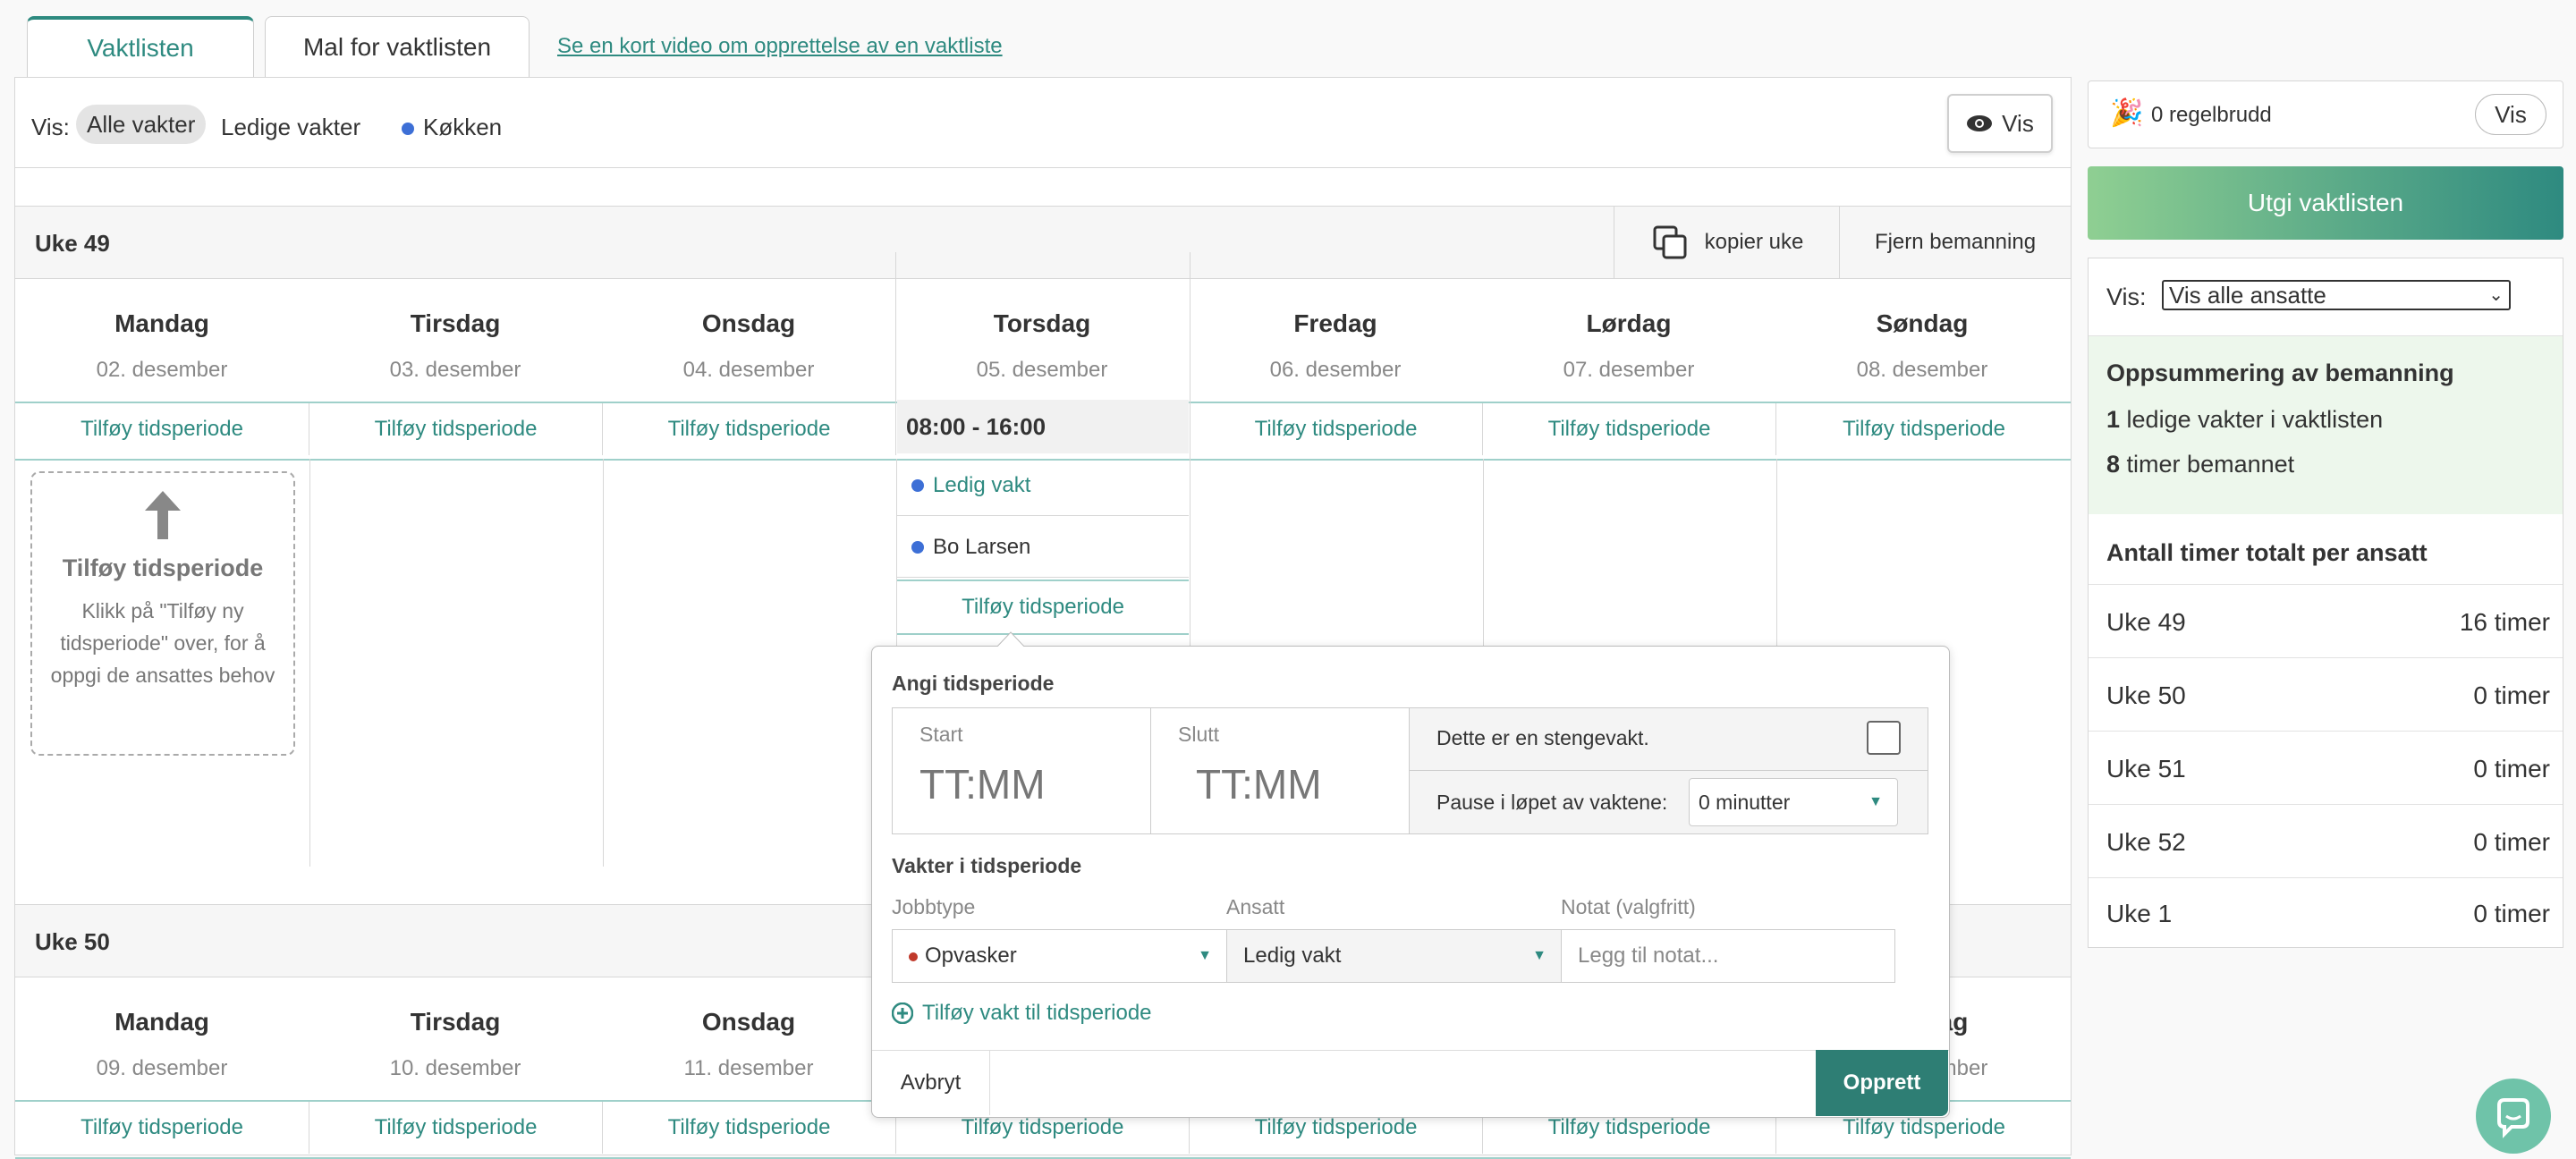  I want to click on remove-staffing-button: Fjern bemanning, so click(1955, 242).